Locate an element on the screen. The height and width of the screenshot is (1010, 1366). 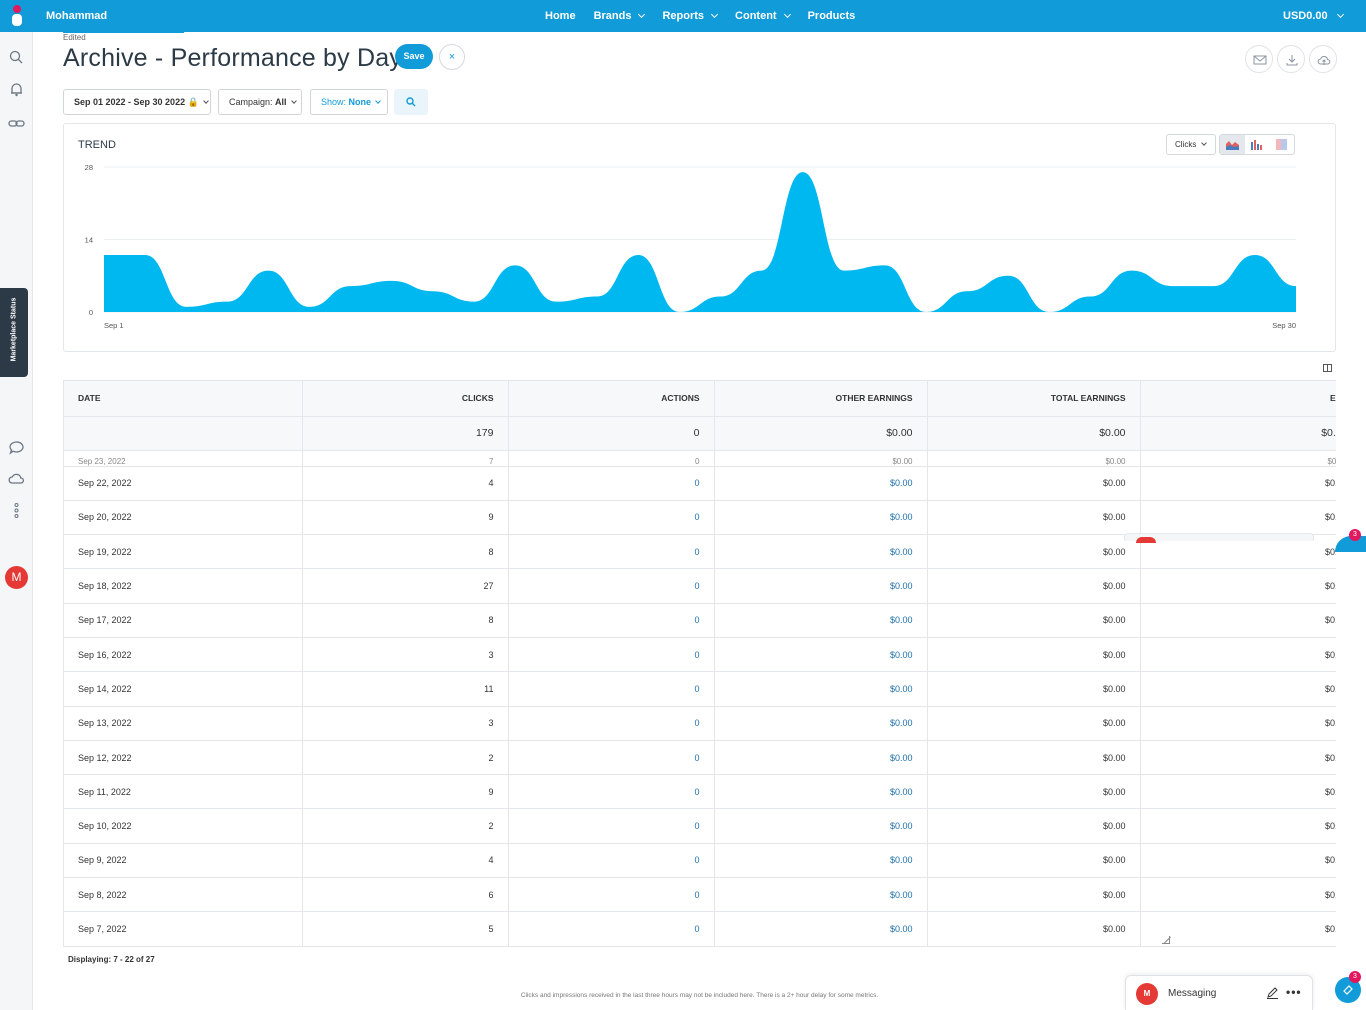
user-name: Mohammad is located at coordinates (76, 16).